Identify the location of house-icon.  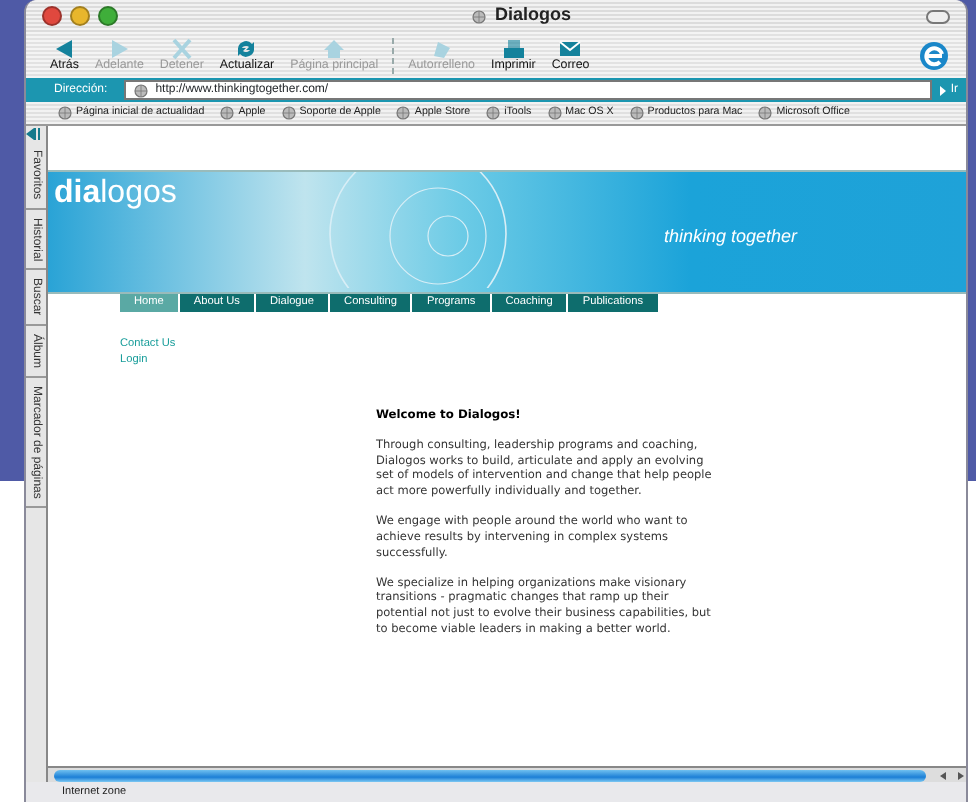
(334, 48).